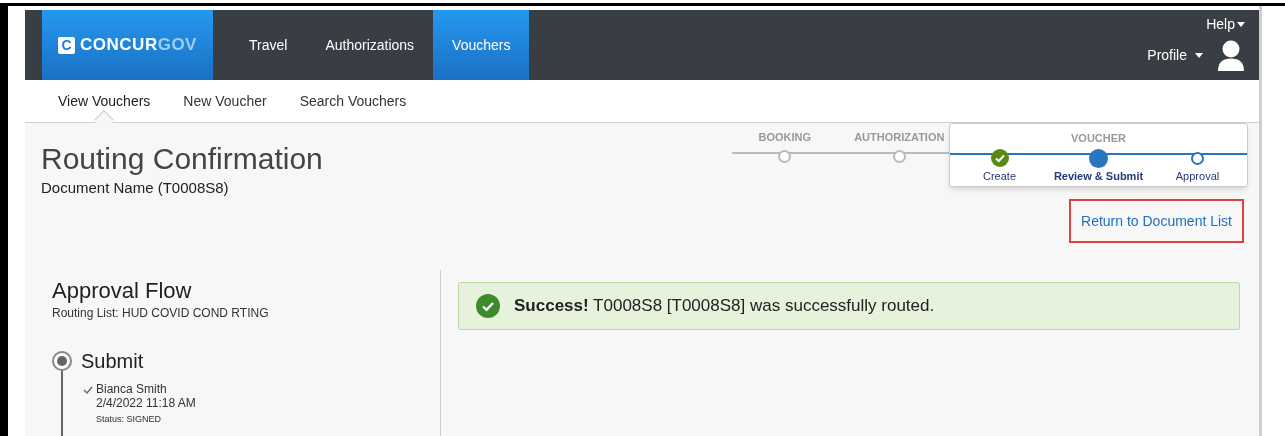 The height and width of the screenshot is (436, 1285). What do you see at coordinates (481, 45) in the screenshot?
I see `nav-tab: Vouchers` at bounding box center [481, 45].